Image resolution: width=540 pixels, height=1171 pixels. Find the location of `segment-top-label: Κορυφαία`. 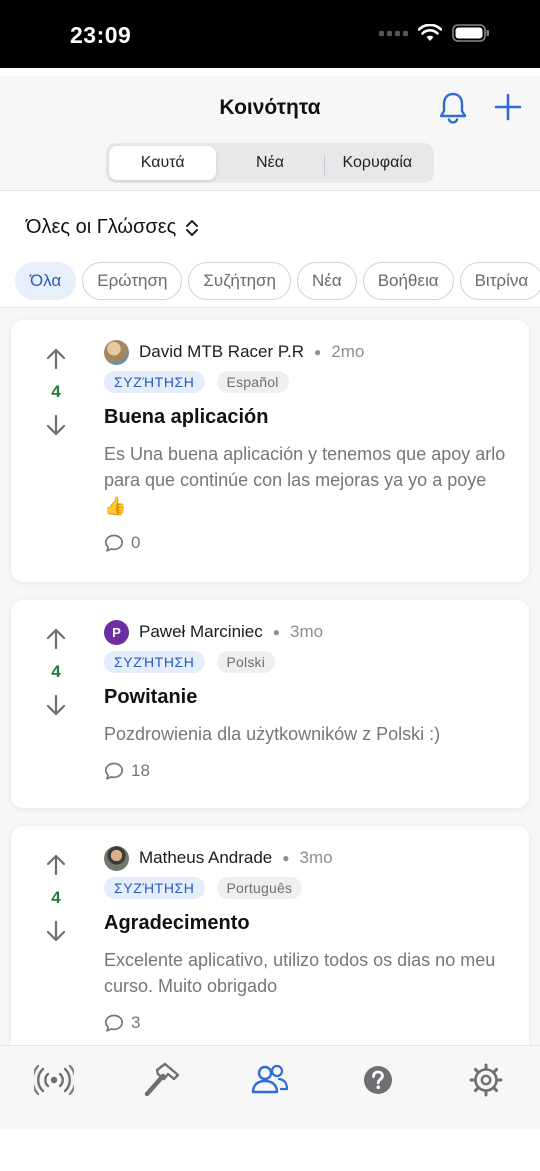

segment-top-label: Κορυφαία is located at coordinates (377, 162).